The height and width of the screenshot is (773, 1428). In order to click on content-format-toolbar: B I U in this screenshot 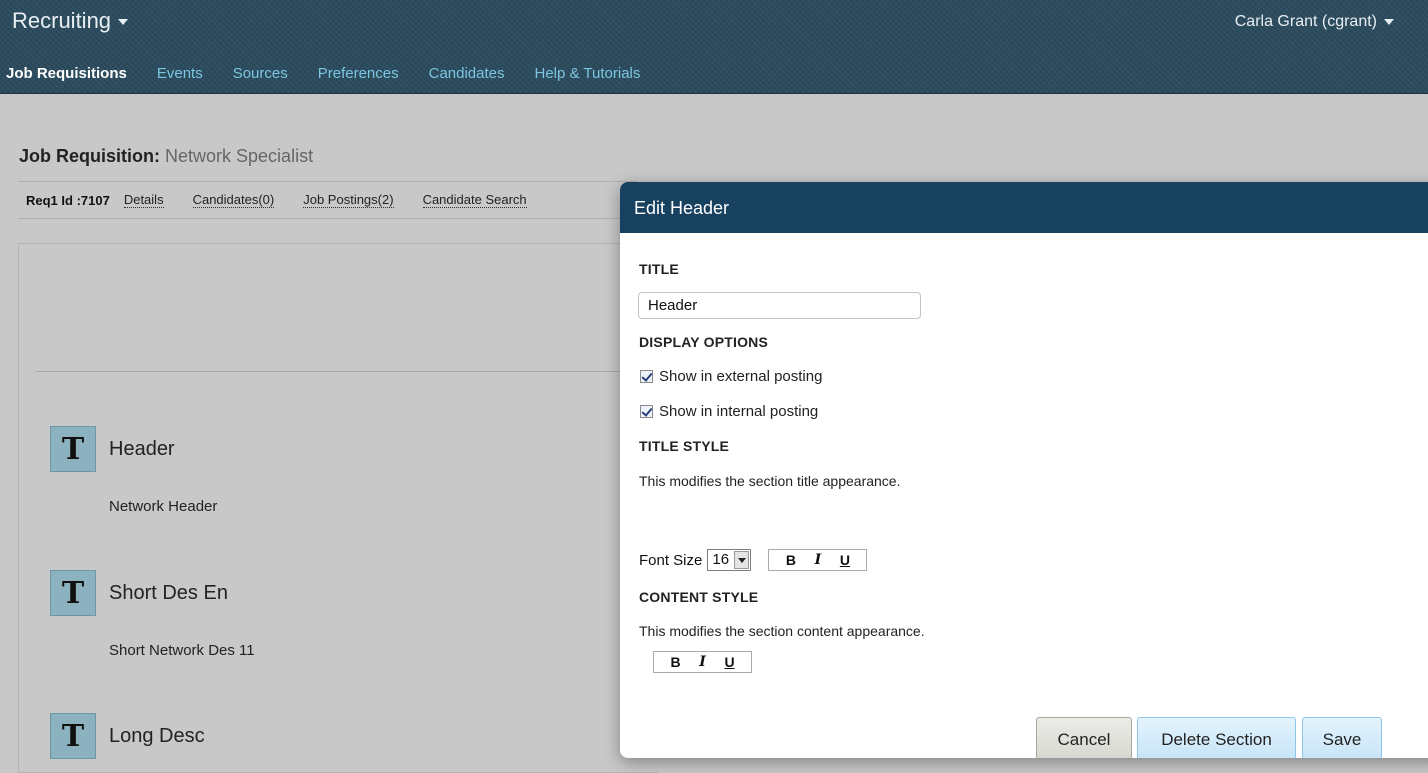, I will do `click(702, 662)`.